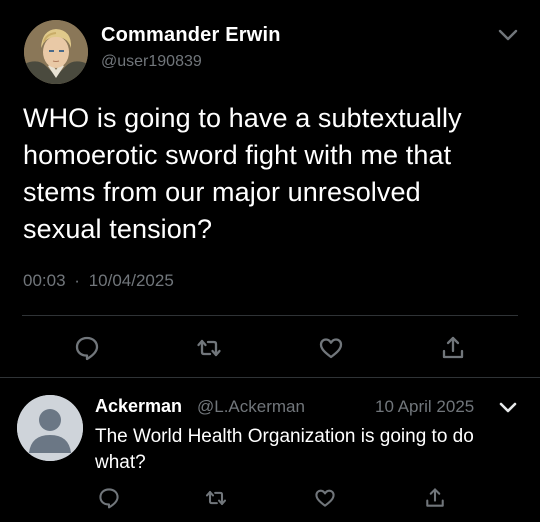 The width and height of the screenshot is (540, 522). I want to click on tweet-time: 00:03, so click(44, 280).